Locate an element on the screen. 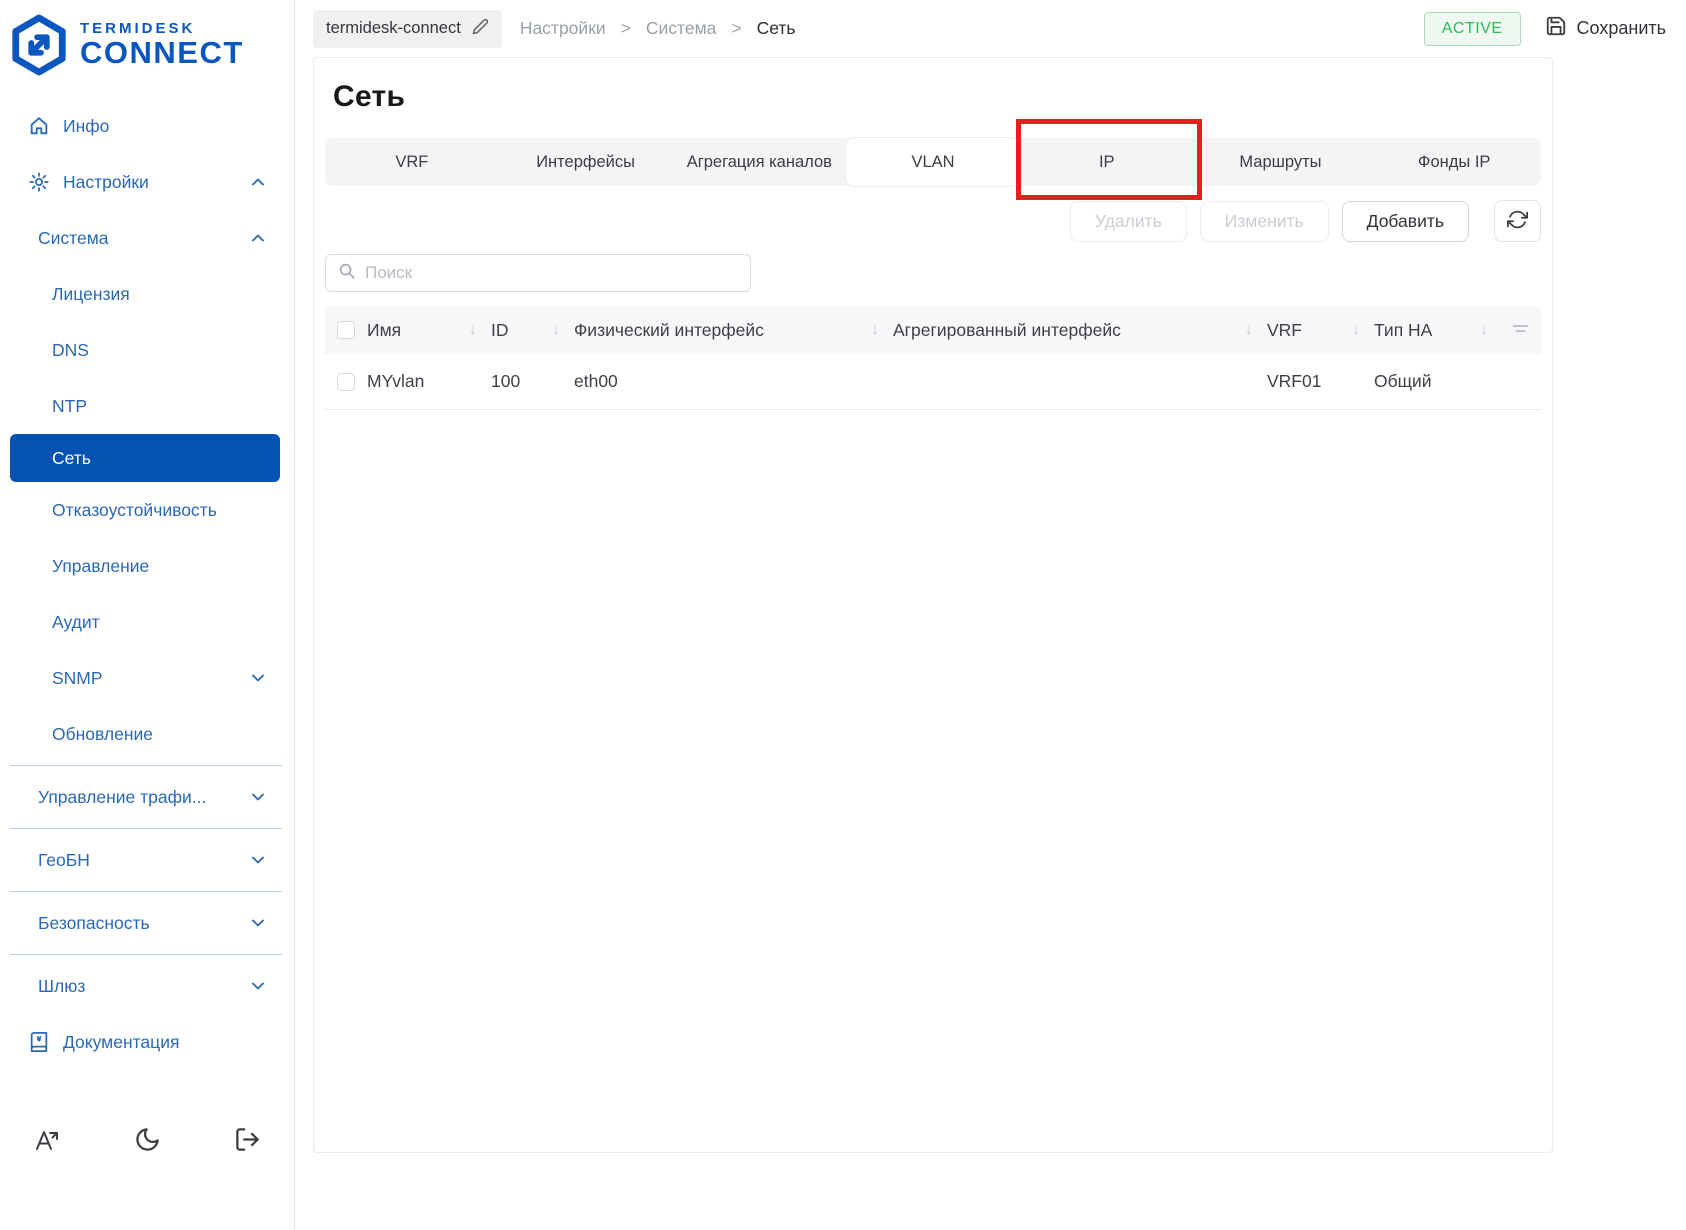 The height and width of the screenshot is (1230, 1686). add-button: Добавить is located at coordinates (1405, 221).